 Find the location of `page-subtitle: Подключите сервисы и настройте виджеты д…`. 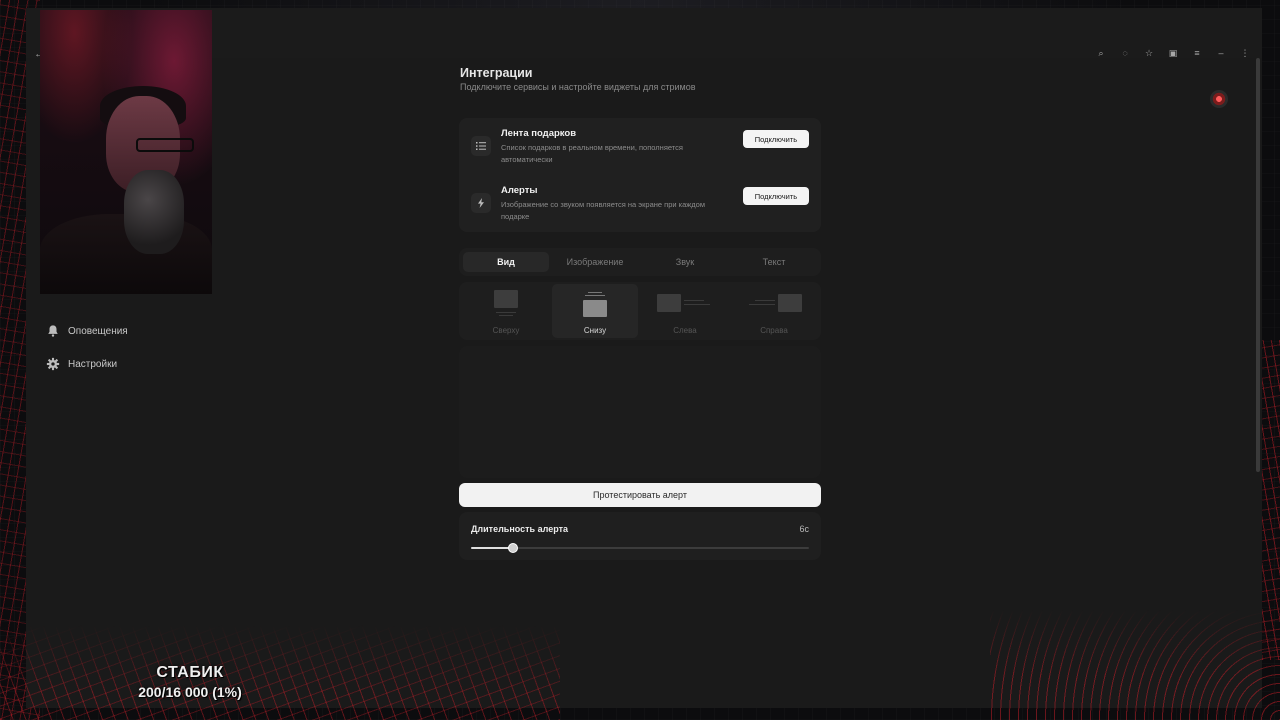

page-subtitle: Подключите сервисы и настройте виджеты д… is located at coordinates (578, 87).